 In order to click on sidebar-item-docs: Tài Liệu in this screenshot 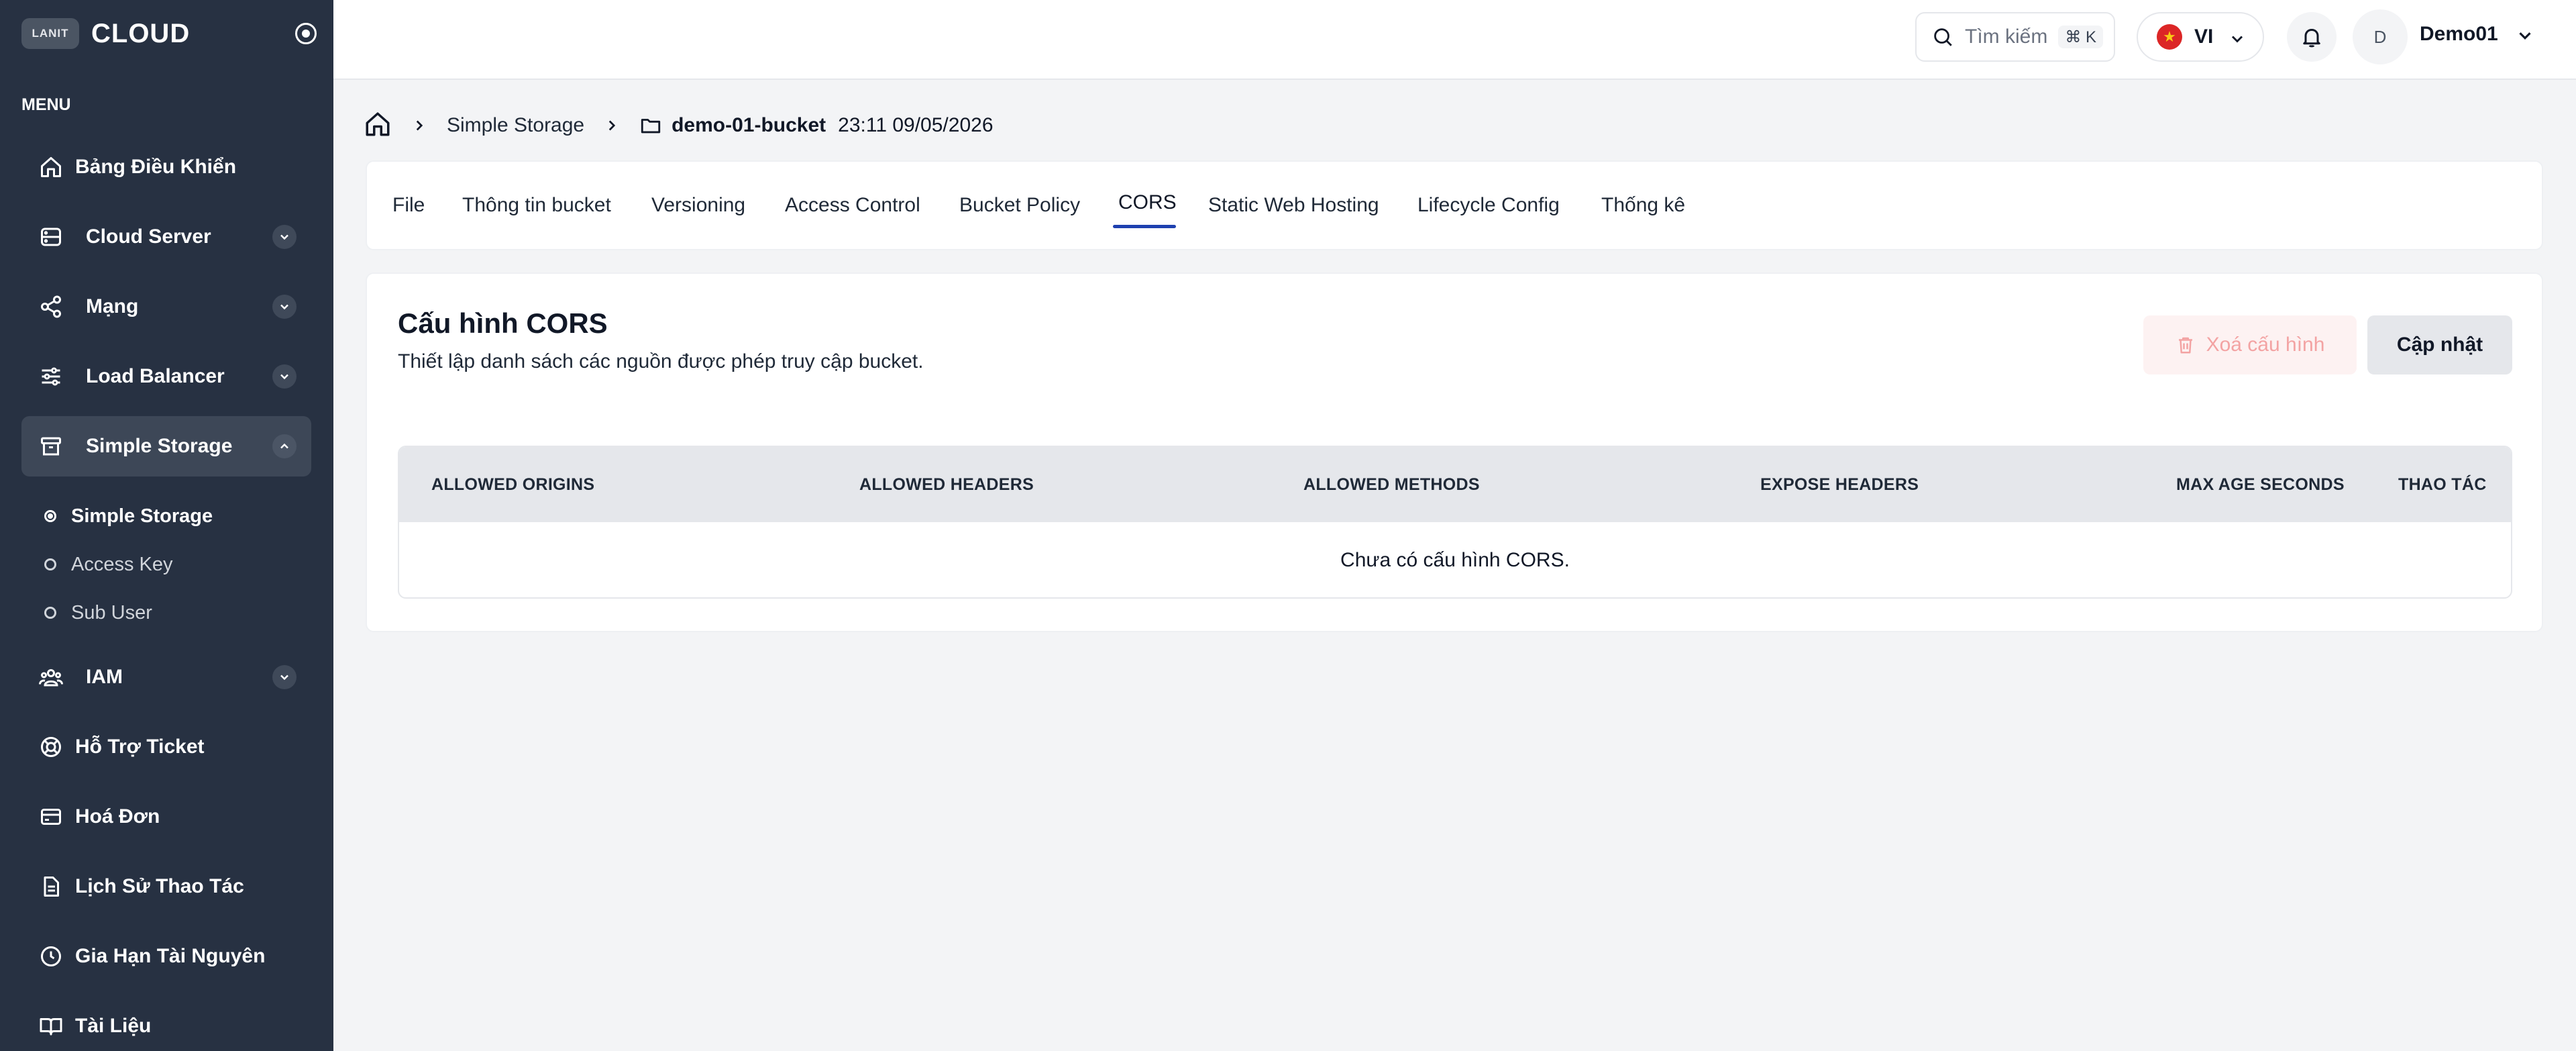, I will do `click(166, 1023)`.